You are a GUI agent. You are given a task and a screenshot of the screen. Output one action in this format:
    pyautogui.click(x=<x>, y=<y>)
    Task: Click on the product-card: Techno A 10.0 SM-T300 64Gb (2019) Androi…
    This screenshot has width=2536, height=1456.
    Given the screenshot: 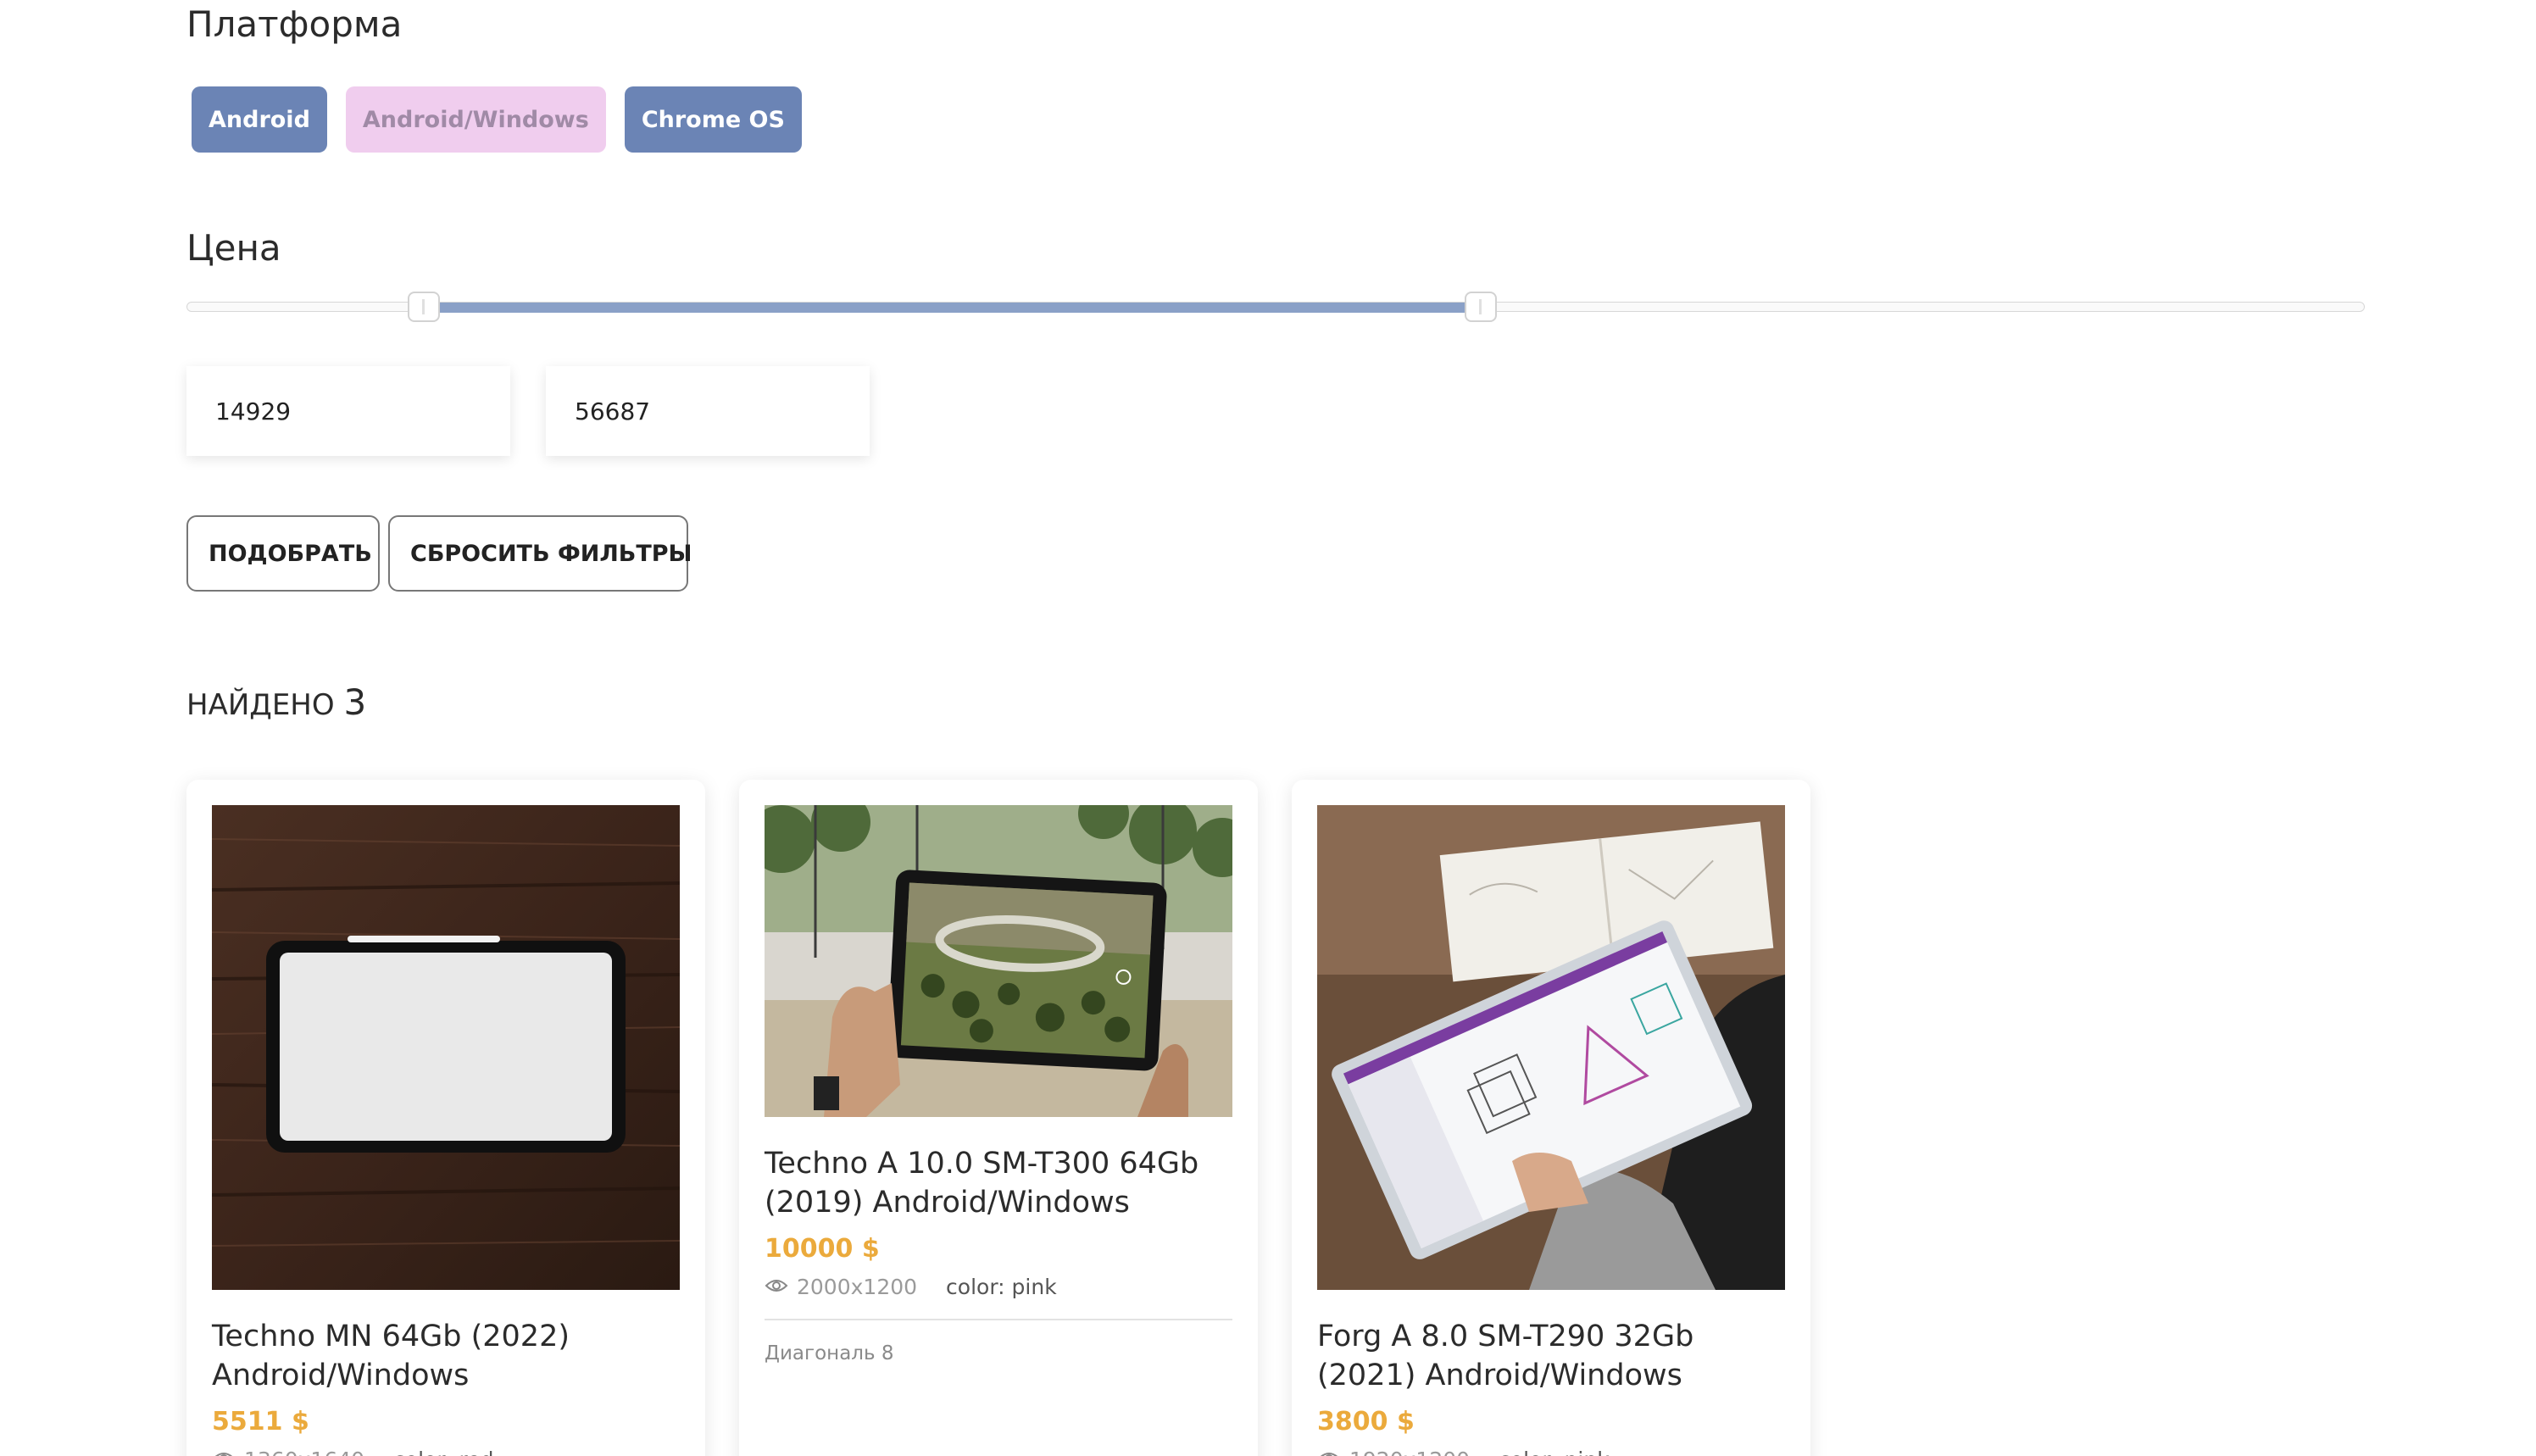 What is the action you would take?
    pyautogui.click(x=998, y=1118)
    